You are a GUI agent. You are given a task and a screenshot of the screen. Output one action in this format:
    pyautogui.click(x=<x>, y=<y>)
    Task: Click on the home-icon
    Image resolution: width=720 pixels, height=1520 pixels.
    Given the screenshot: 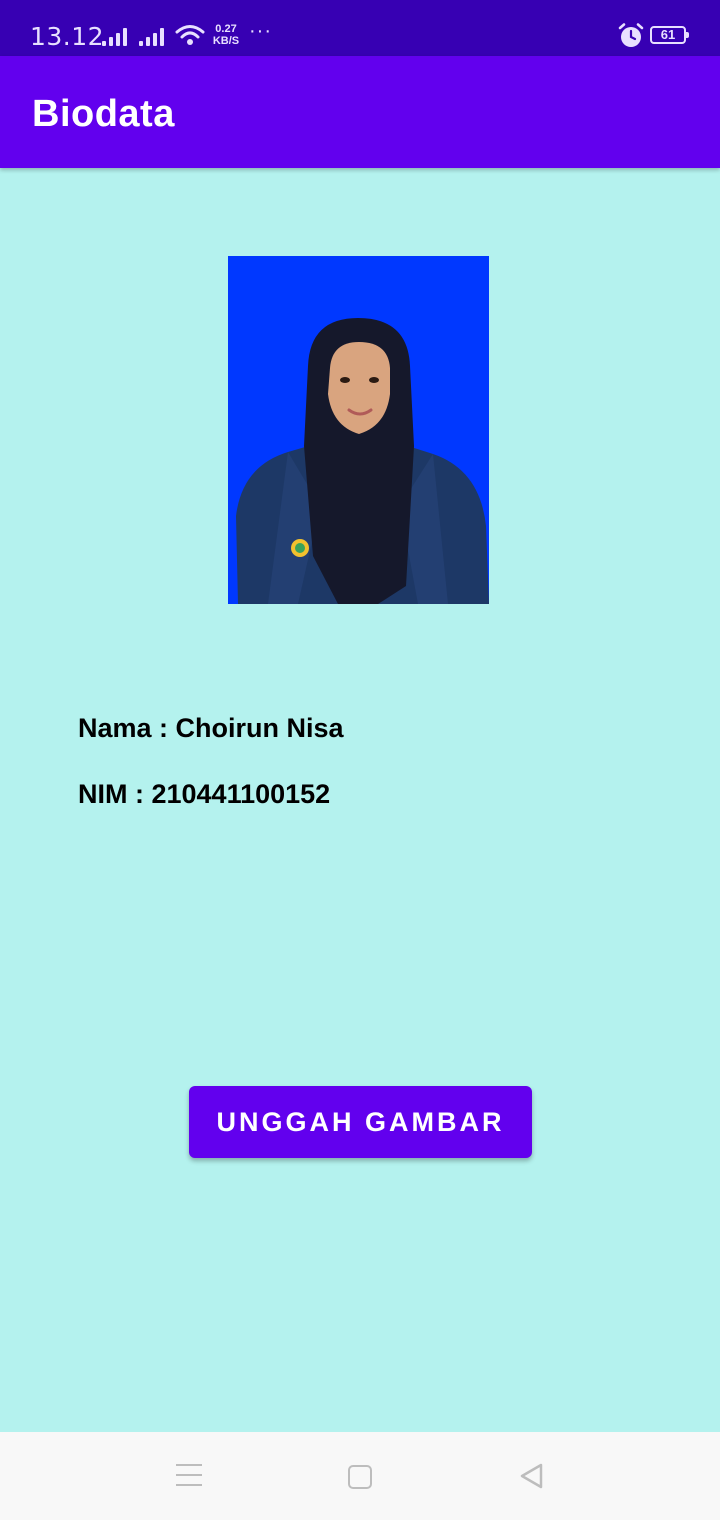 What is the action you would take?
    pyautogui.click(x=360, y=1477)
    